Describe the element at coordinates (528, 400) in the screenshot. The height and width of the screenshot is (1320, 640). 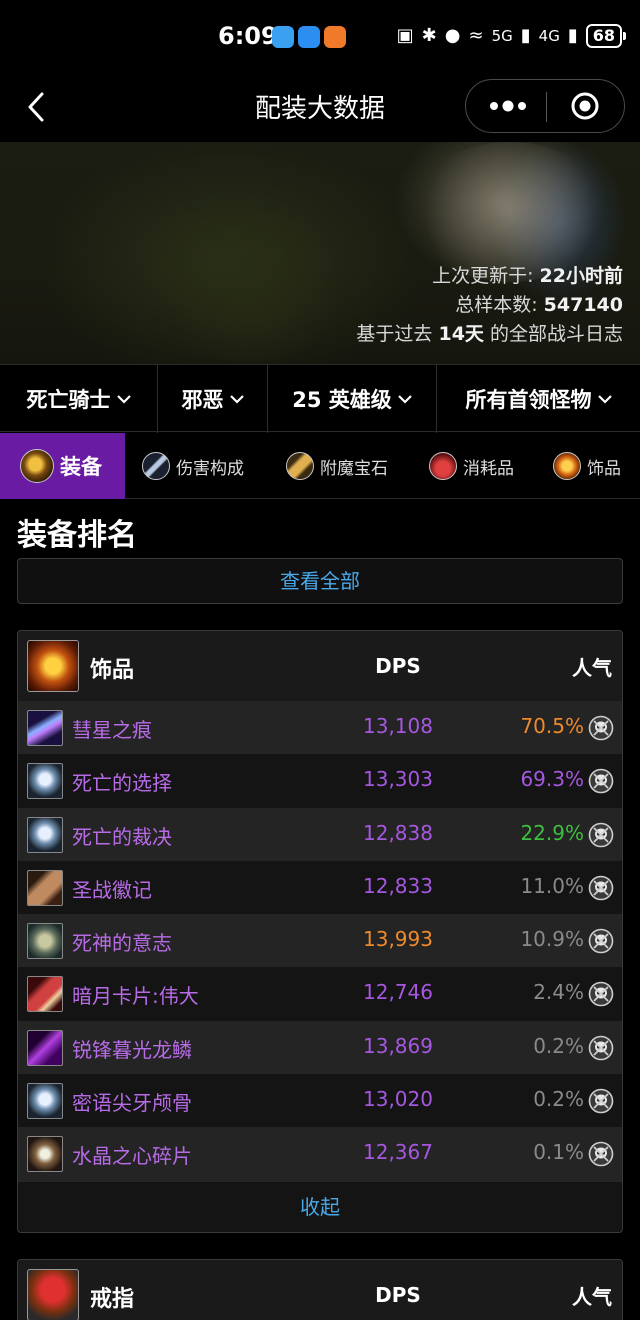
I see `filter-label: 所有首领怪物` at that location.